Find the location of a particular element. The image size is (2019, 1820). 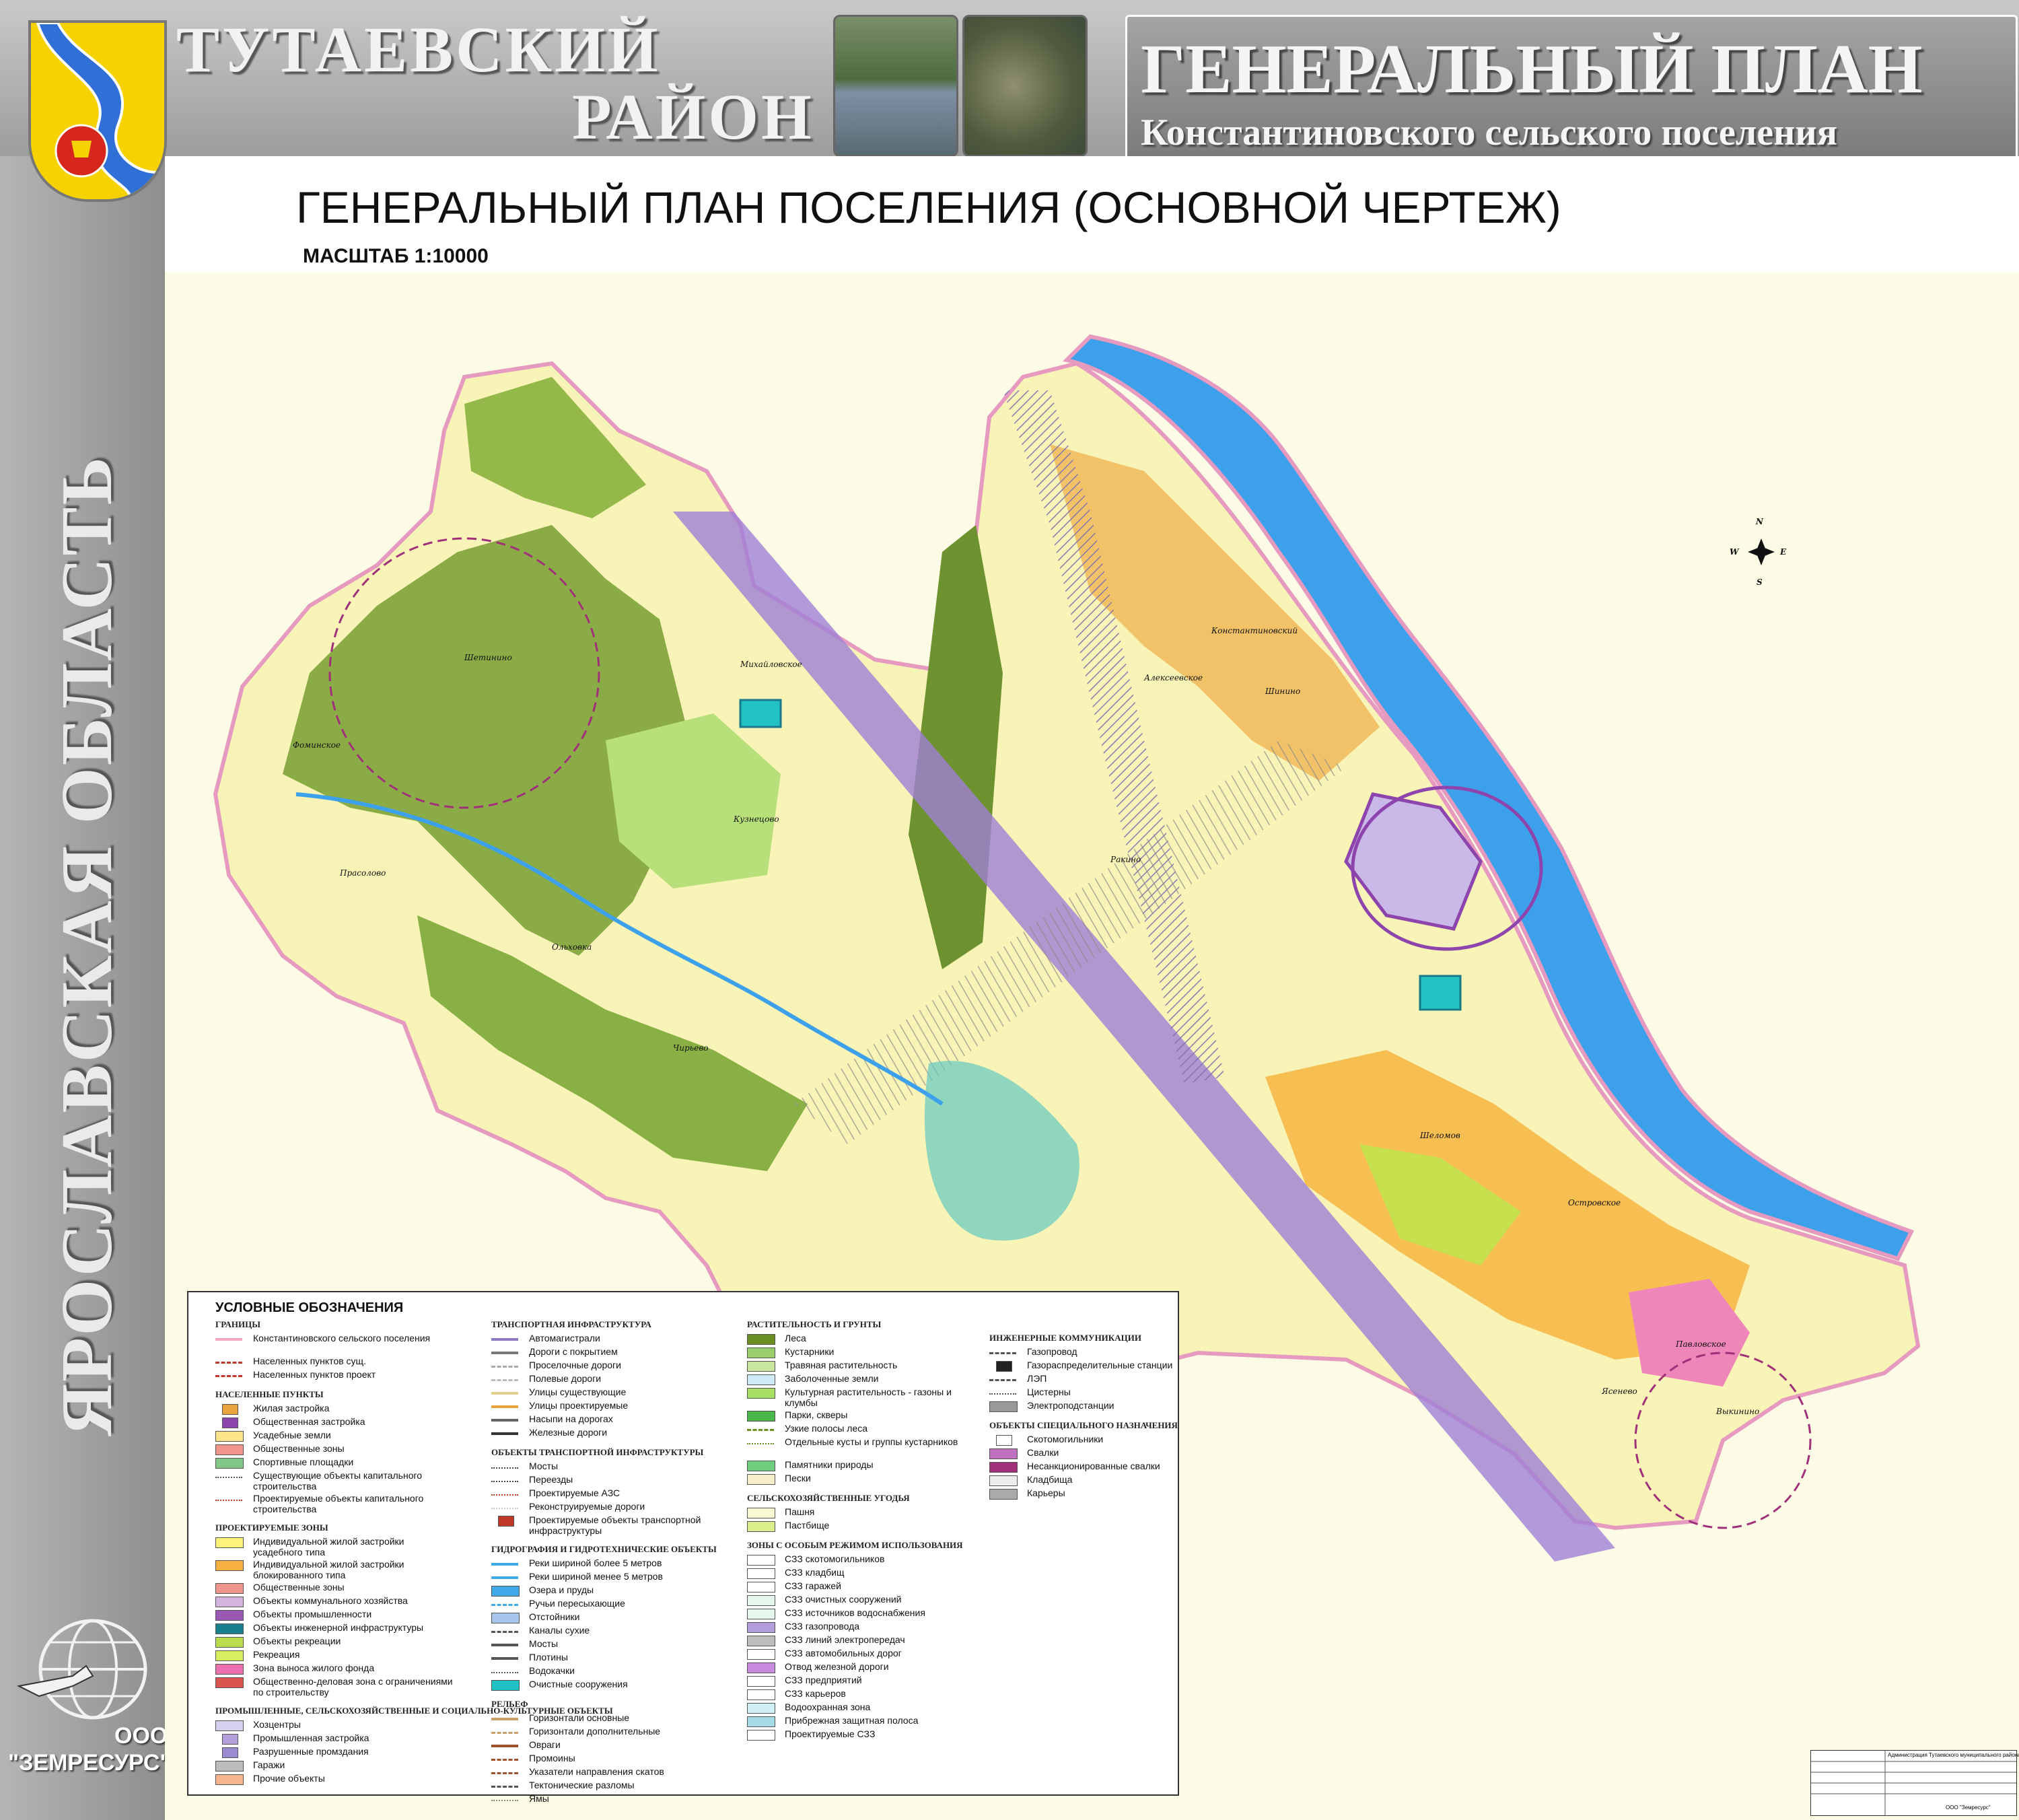

legend-item-label: Газопровод is located at coordinates (1052, 1352).